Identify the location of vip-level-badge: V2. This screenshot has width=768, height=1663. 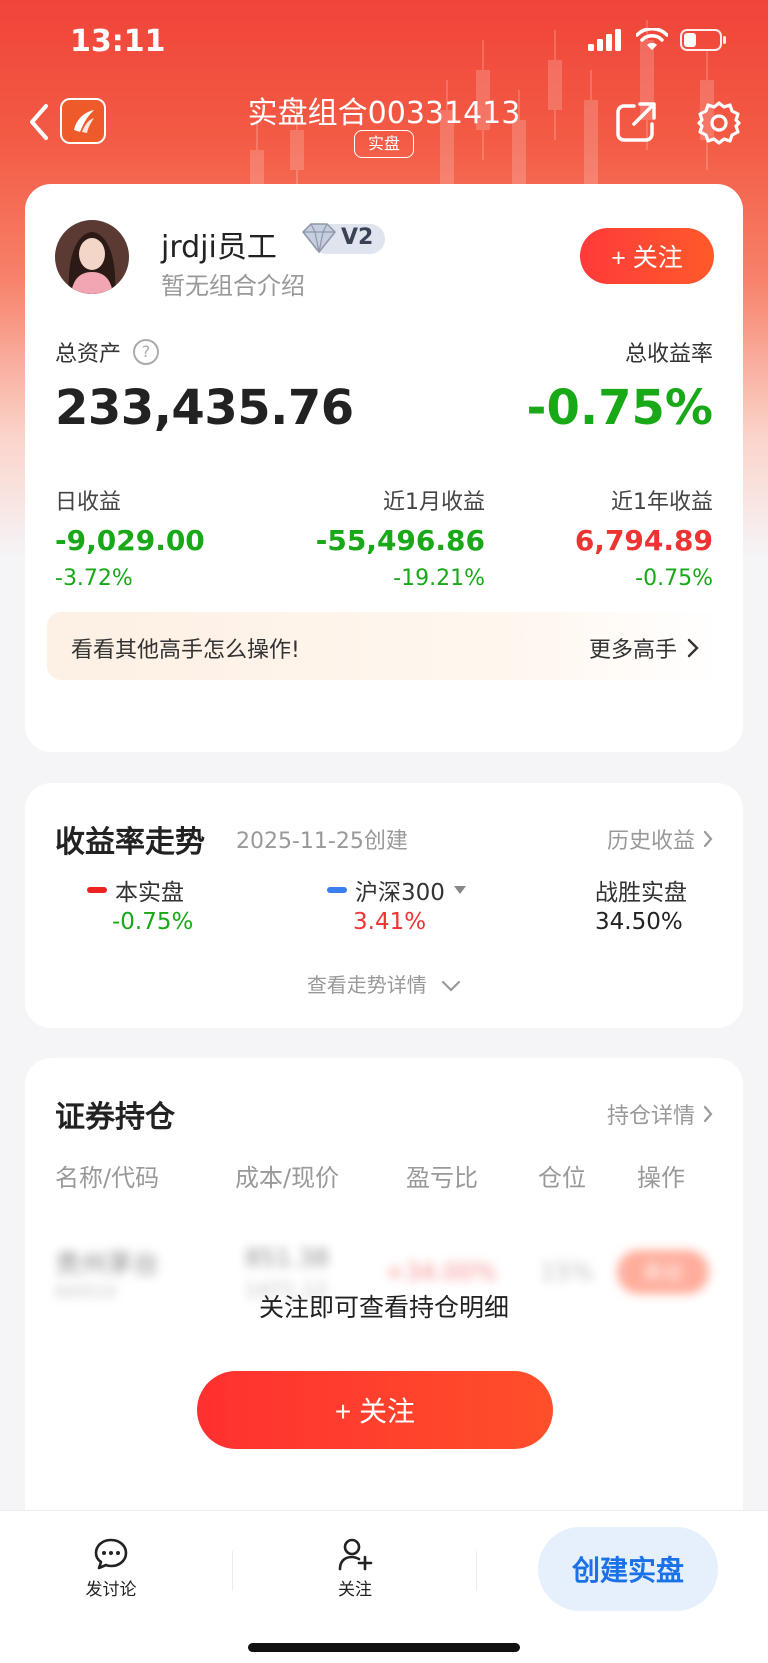
(343, 239).